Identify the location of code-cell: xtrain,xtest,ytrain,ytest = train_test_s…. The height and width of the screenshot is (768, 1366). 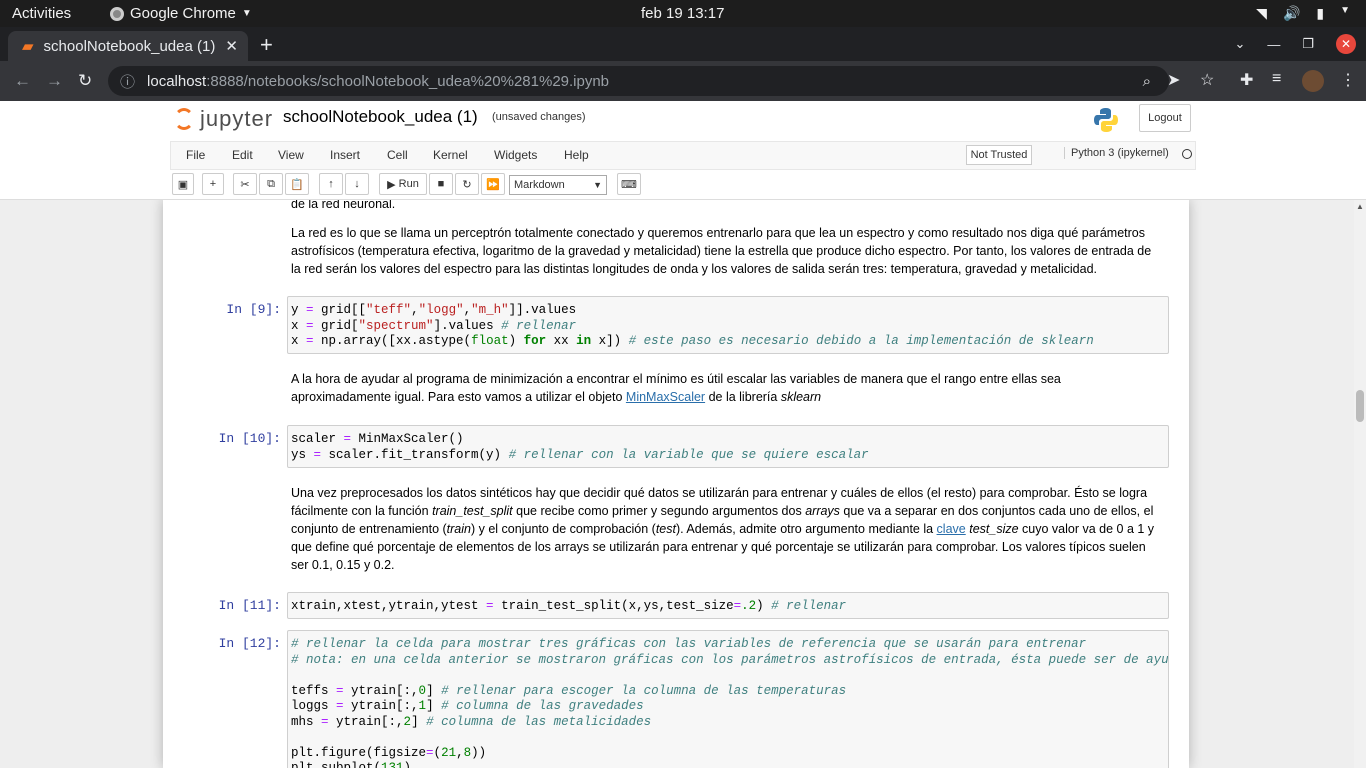
(728, 605).